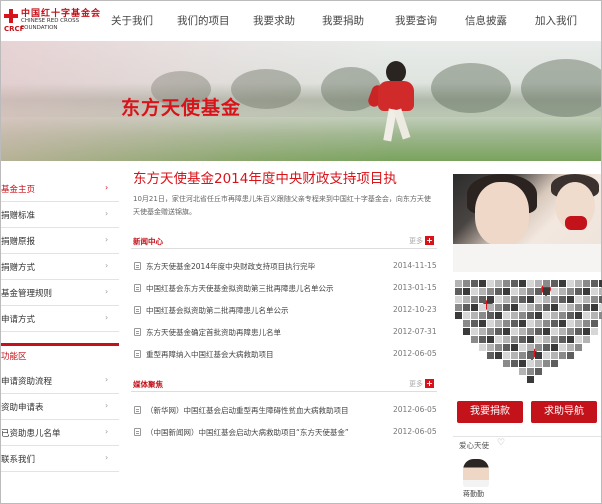  Describe the element at coordinates (60, 189) in the screenshot. I see `sidebar-item-home: 基金主页 ›` at that location.